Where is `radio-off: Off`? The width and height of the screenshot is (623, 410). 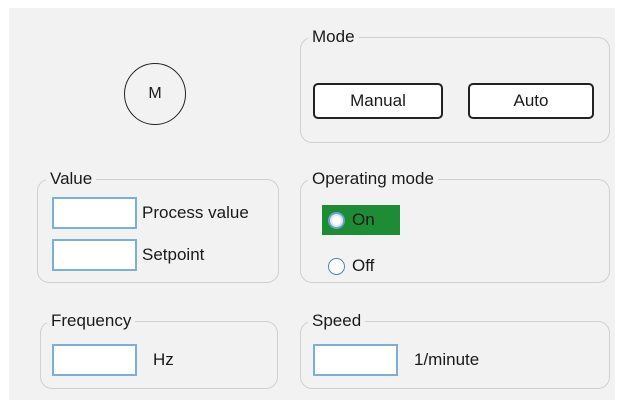
radio-off: Off is located at coordinates (361, 266).